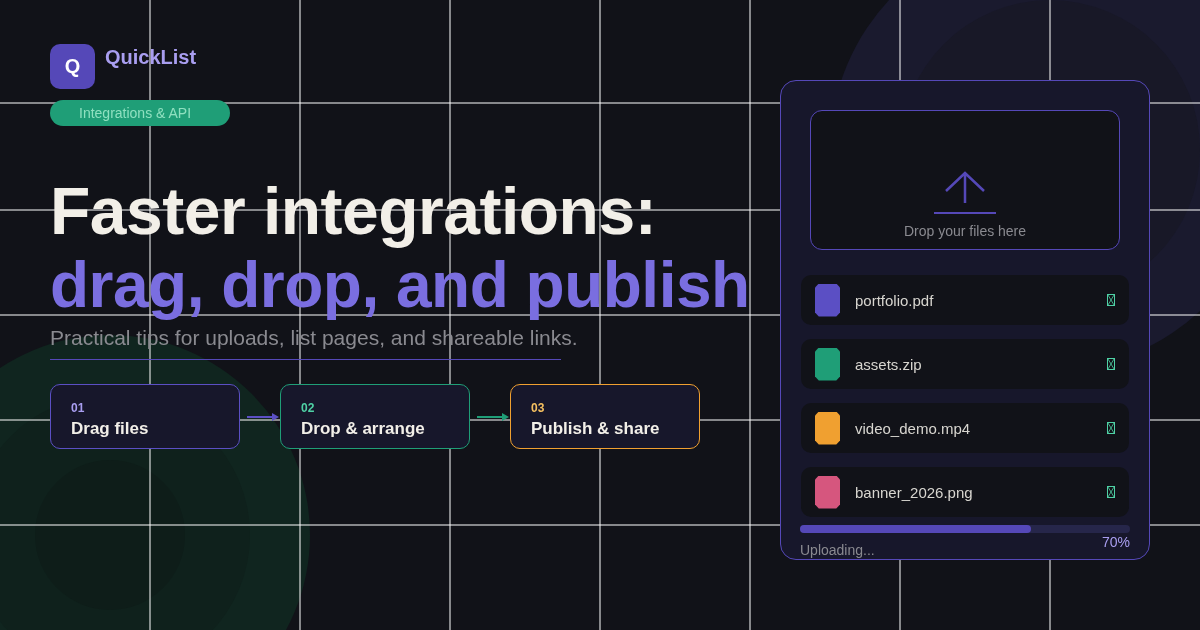 The height and width of the screenshot is (630, 1200). I want to click on file-row: banner_2026.png, so click(965, 492).